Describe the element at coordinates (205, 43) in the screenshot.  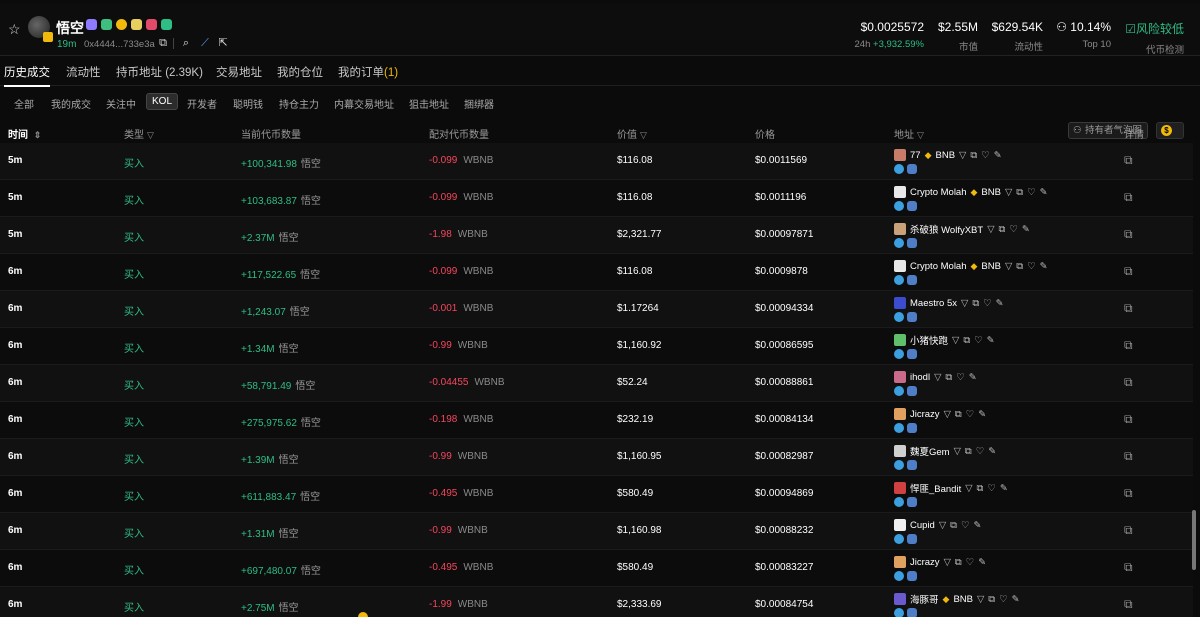
I see `feather-icon: ⟋` at that location.